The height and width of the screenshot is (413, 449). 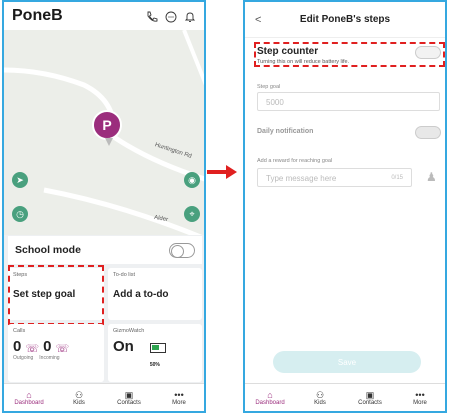 I want to click on geofence-icon: ⌖, so click(x=192, y=214).